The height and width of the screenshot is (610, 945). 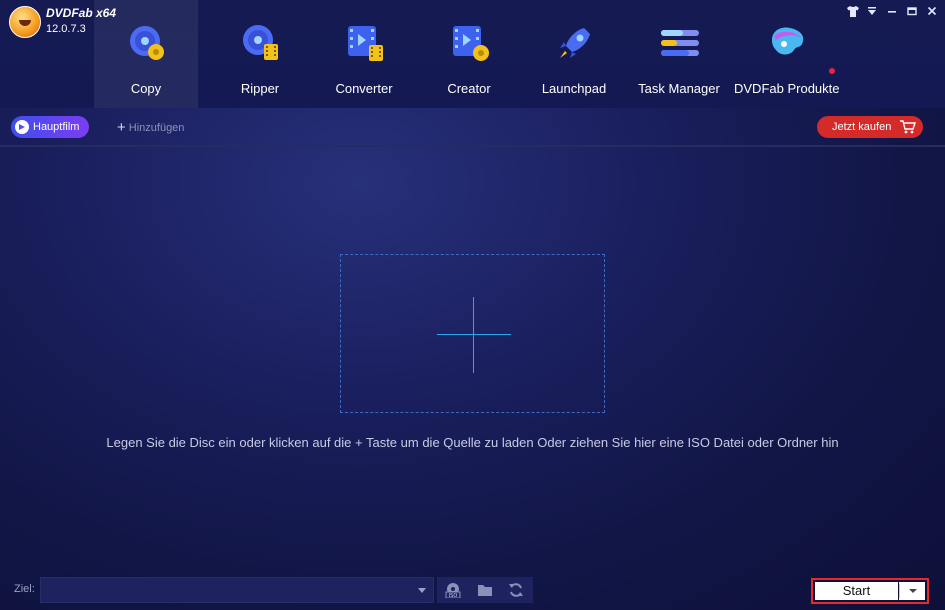 What do you see at coordinates (469, 88) in the screenshot?
I see `nav-creator-label: Creator` at bounding box center [469, 88].